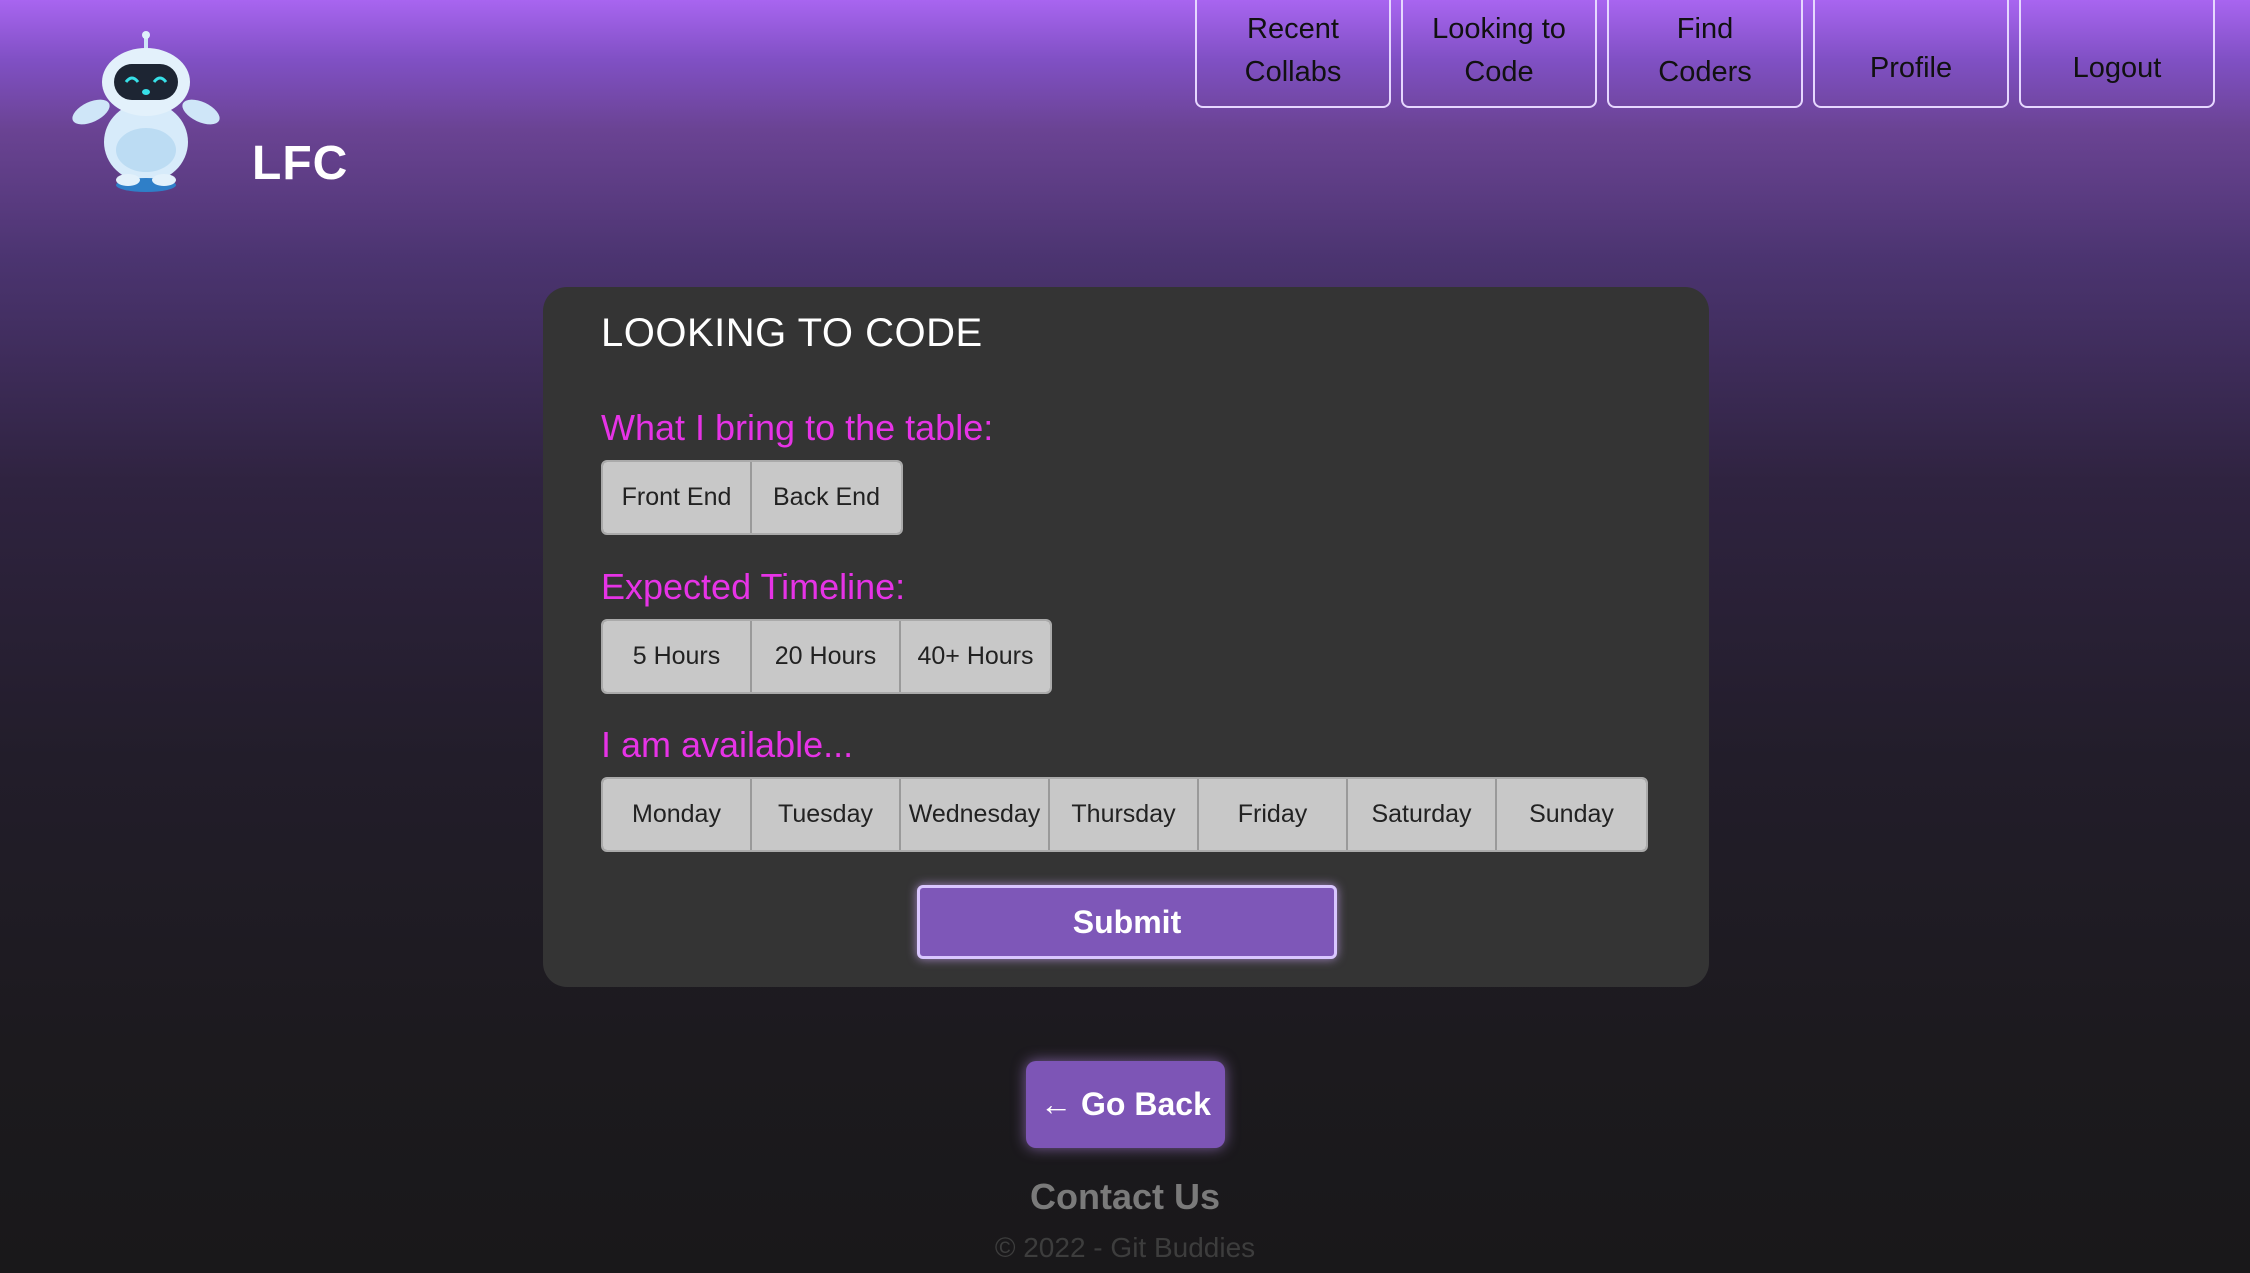  What do you see at coordinates (1293, 72) in the screenshot?
I see `nav-label-line2: Collabs` at bounding box center [1293, 72].